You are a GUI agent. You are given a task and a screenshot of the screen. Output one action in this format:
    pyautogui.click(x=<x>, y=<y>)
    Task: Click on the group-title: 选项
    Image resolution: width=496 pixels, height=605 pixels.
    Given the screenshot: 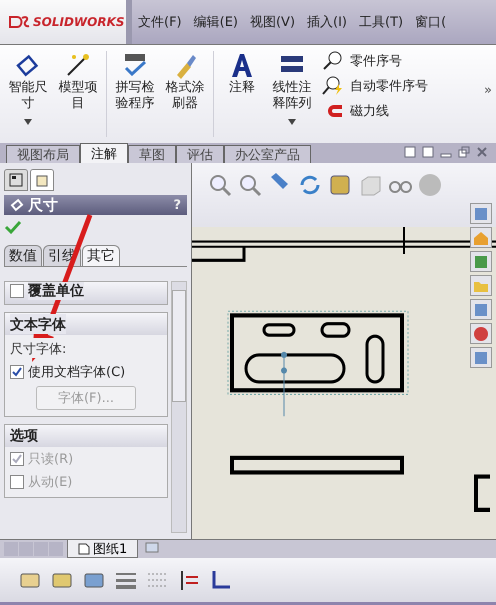 What is the action you would take?
    pyautogui.click(x=24, y=436)
    